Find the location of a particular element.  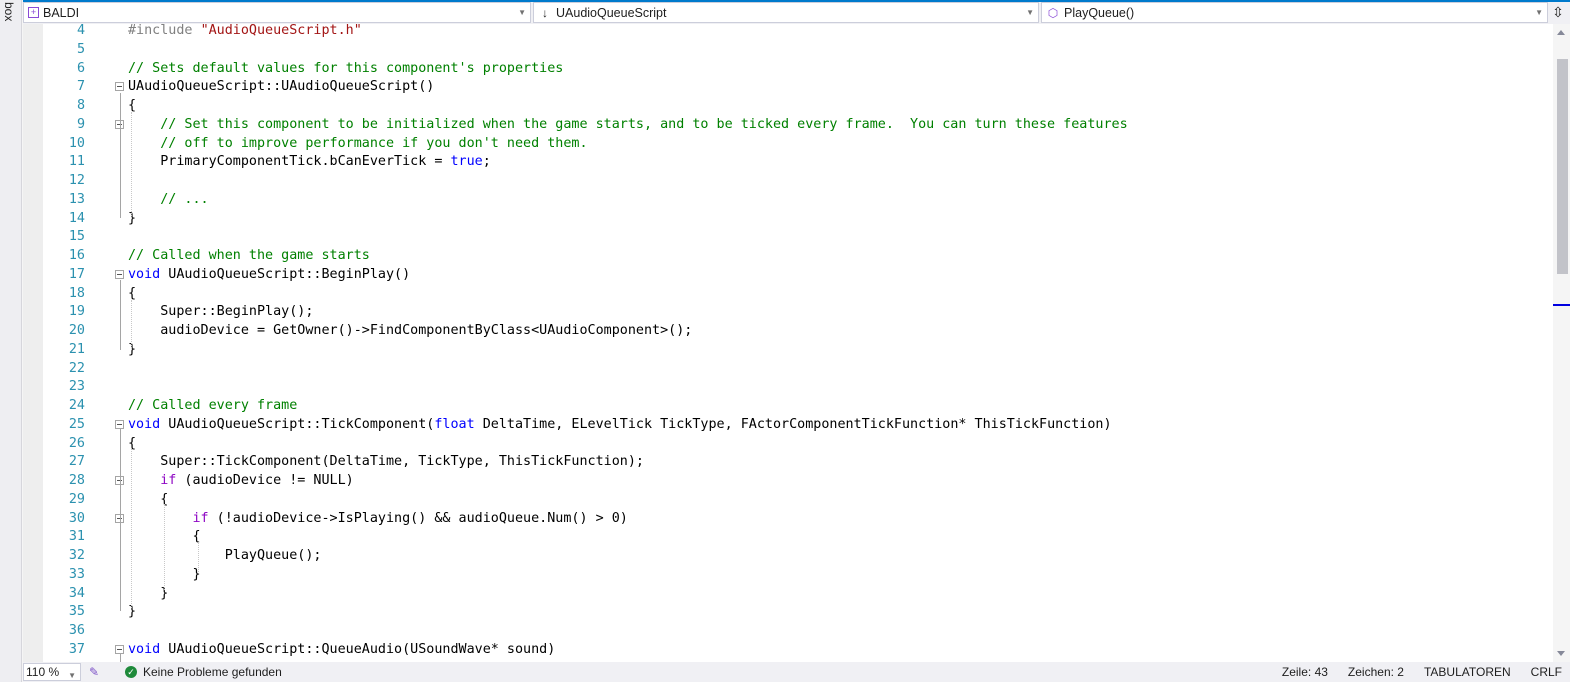

line-number: 31 is located at coordinates (76, 536).